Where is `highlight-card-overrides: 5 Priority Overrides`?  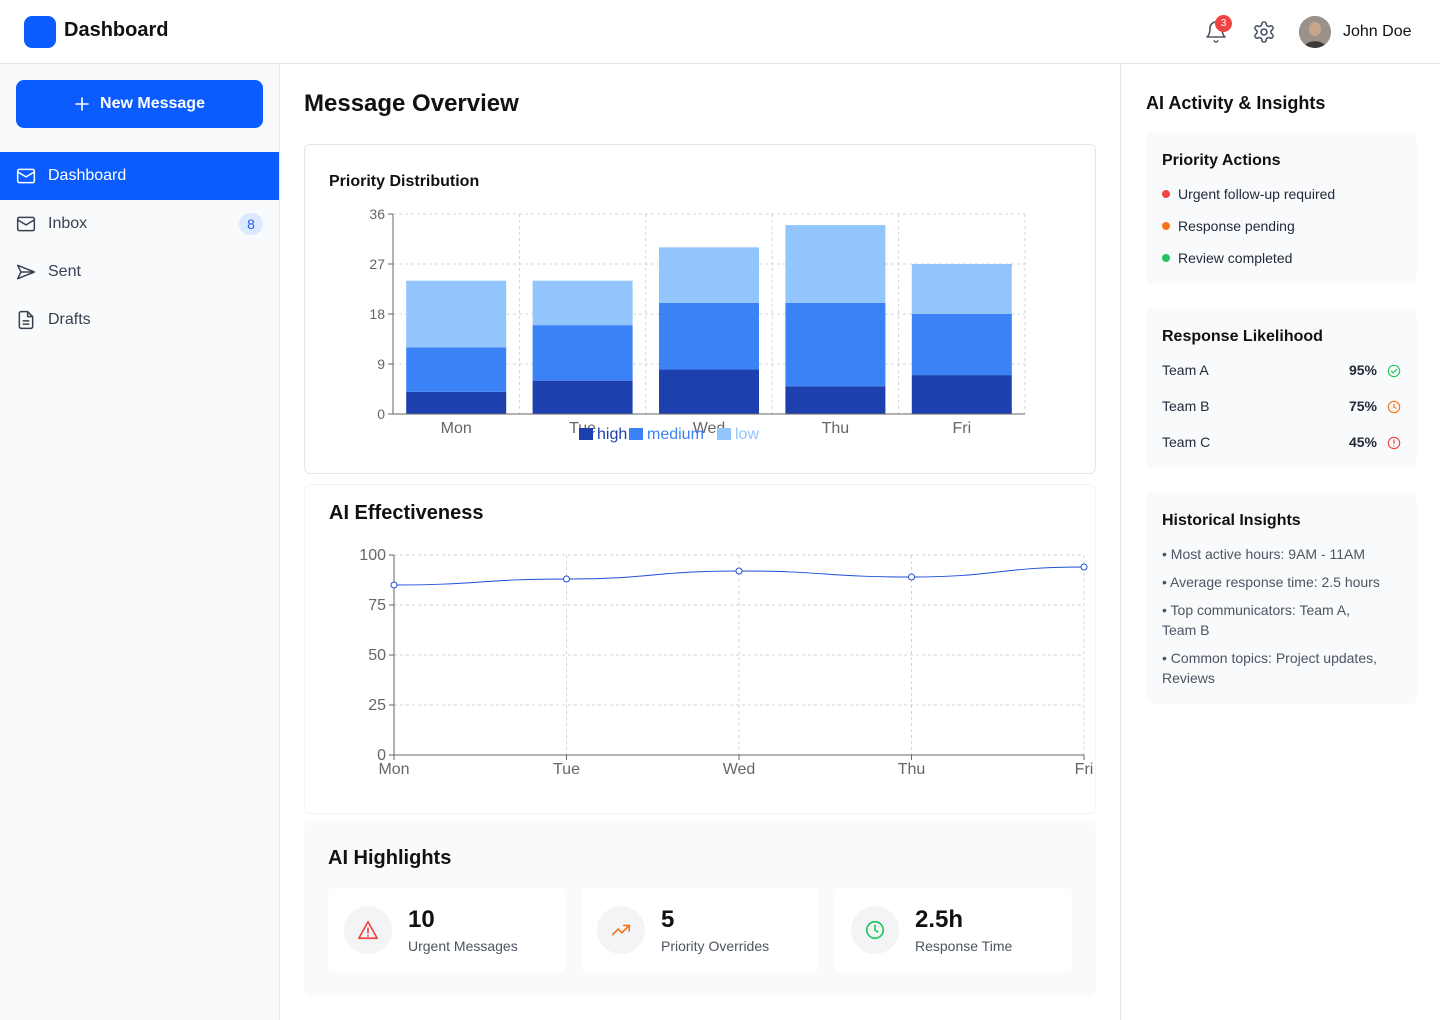 highlight-card-overrides: 5 Priority Overrides is located at coordinates (699, 930).